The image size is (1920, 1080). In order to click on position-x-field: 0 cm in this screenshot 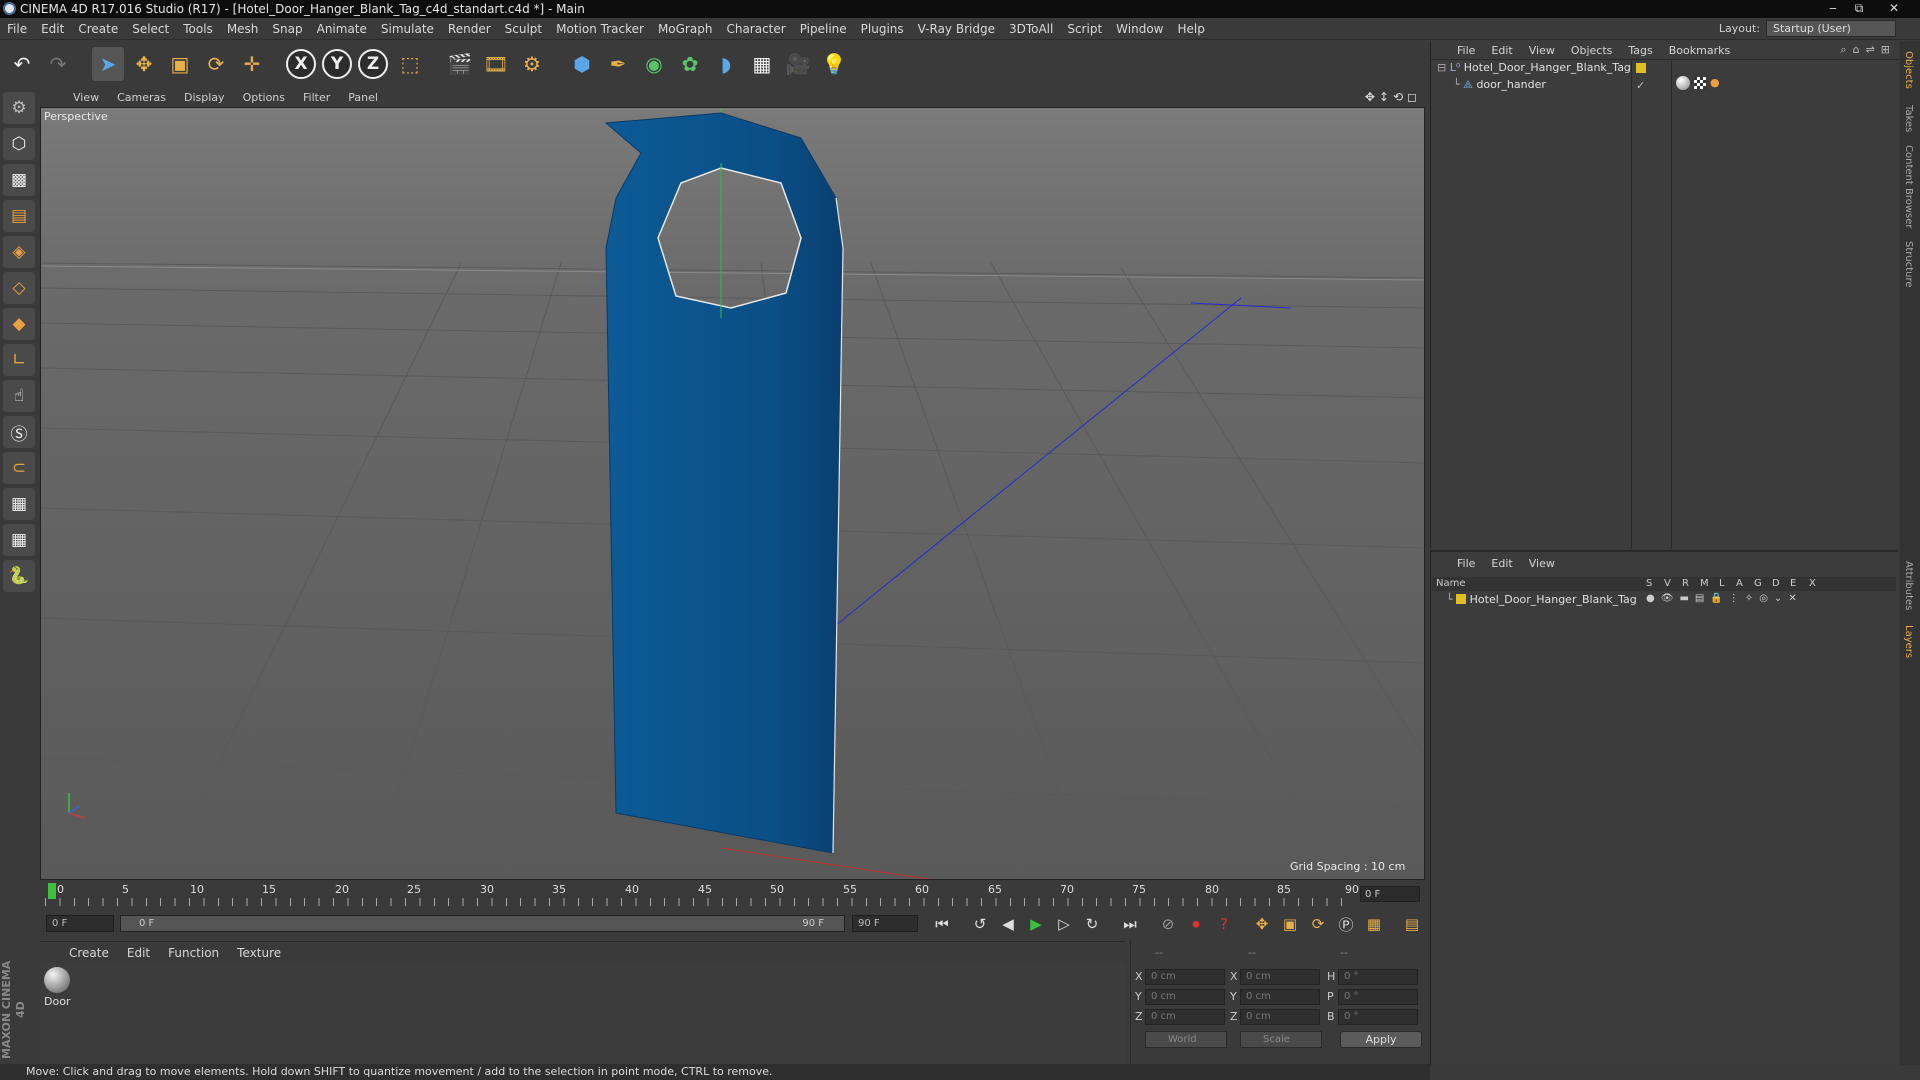, I will do `click(1185, 977)`.